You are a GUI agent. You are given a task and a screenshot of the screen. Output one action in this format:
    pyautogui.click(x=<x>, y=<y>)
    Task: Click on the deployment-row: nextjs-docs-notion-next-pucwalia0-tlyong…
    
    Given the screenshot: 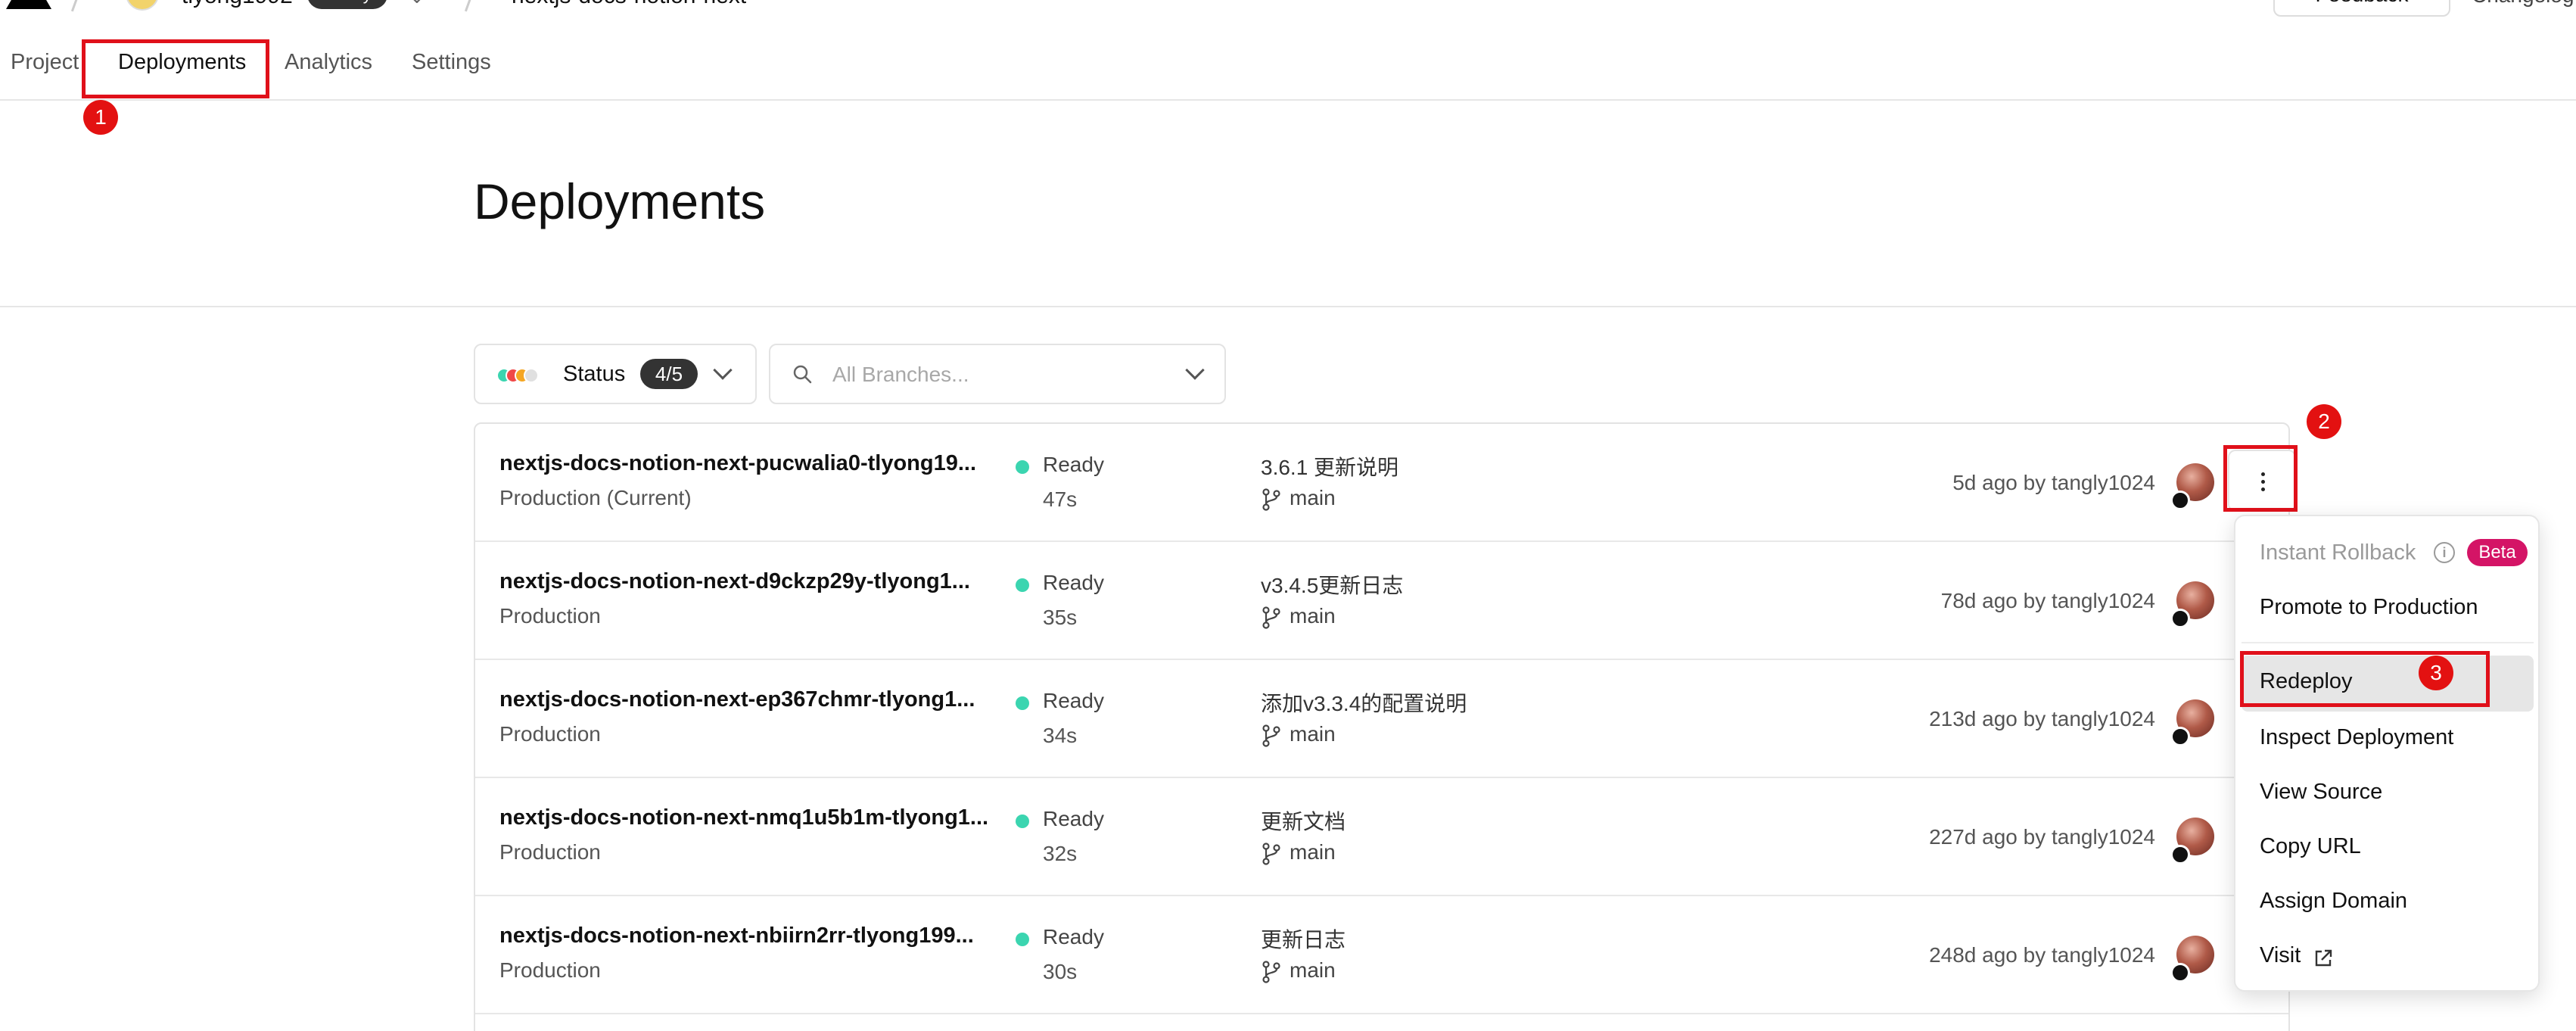 What is the action you would take?
    pyautogui.click(x=1381, y=483)
    